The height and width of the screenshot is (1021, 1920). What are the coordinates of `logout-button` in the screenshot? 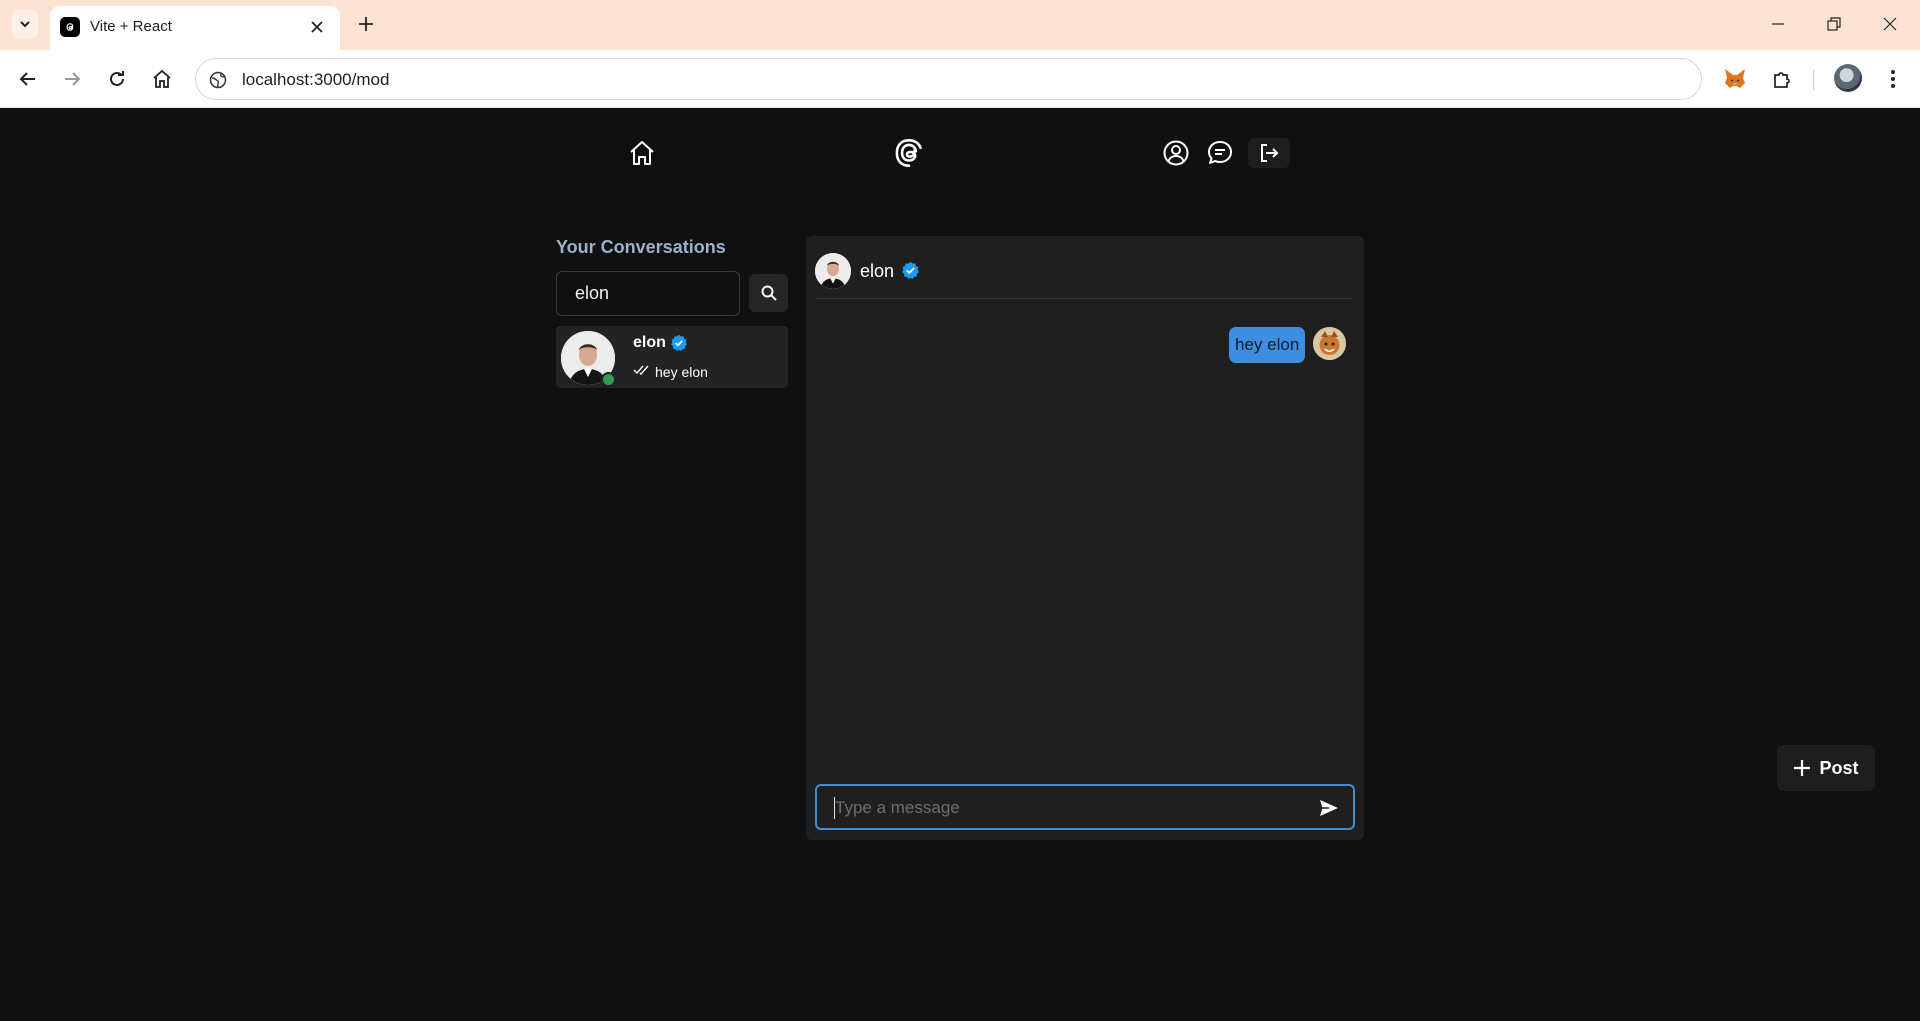 It's located at (1269, 153).